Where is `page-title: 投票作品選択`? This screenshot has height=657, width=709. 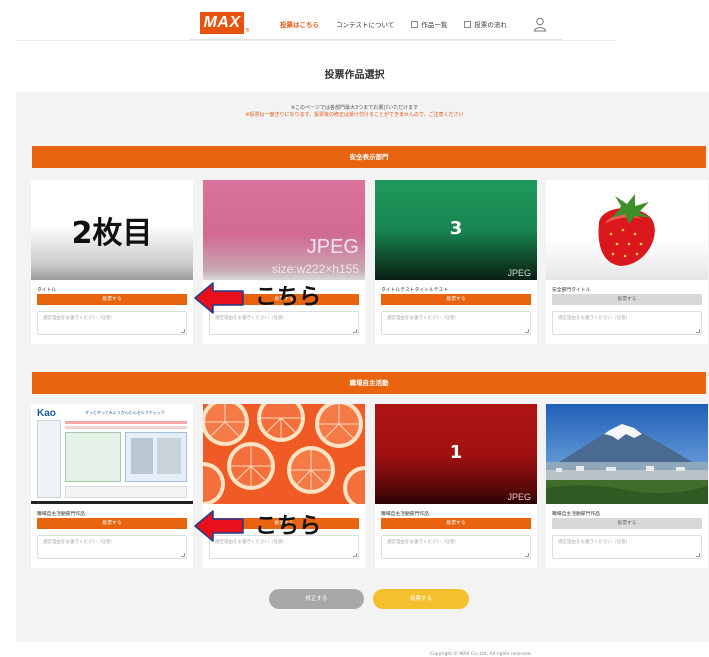
page-title: 投票作品選択 is located at coordinates (354, 75).